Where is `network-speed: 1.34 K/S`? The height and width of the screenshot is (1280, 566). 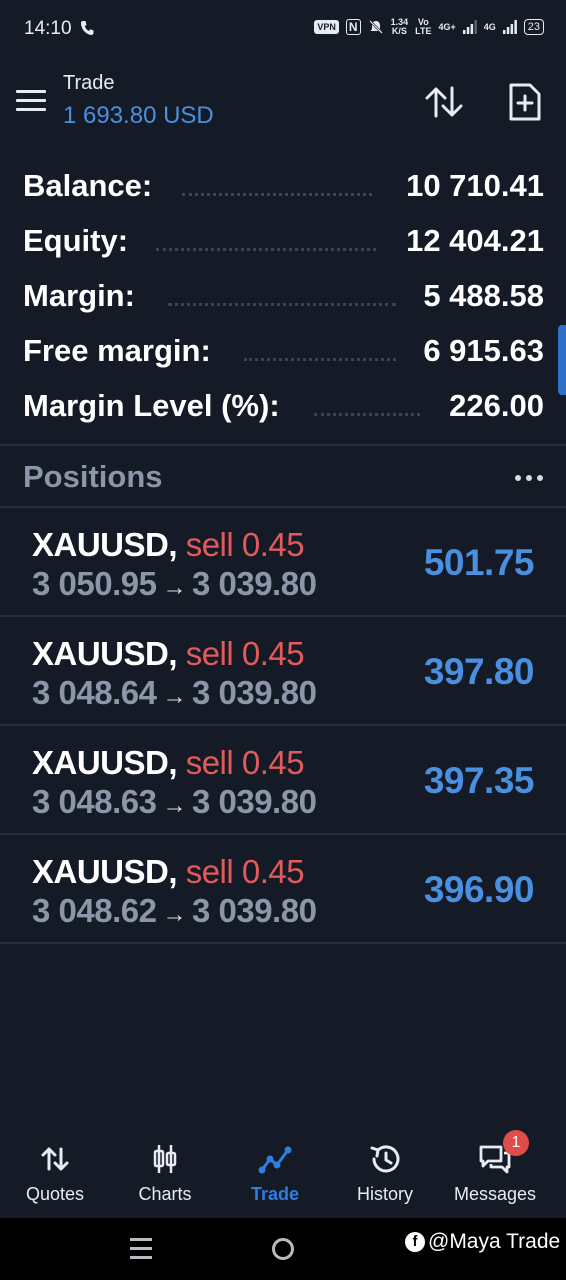
network-speed: 1.34 K/S is located at coordinates (399, 26).